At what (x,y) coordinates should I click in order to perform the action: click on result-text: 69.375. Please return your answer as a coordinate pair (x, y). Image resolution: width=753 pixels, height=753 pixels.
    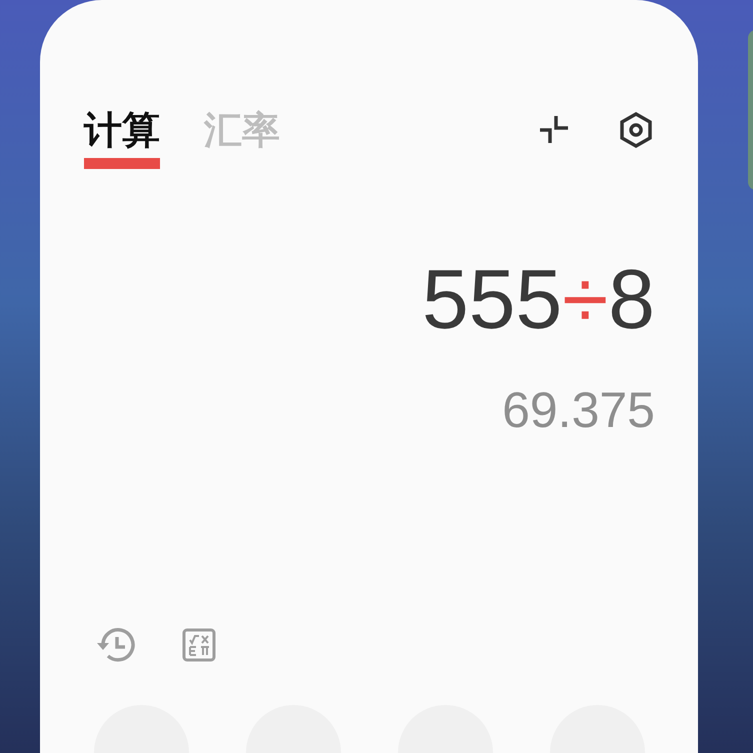
    Looking at the image, I should click on (578, 409).